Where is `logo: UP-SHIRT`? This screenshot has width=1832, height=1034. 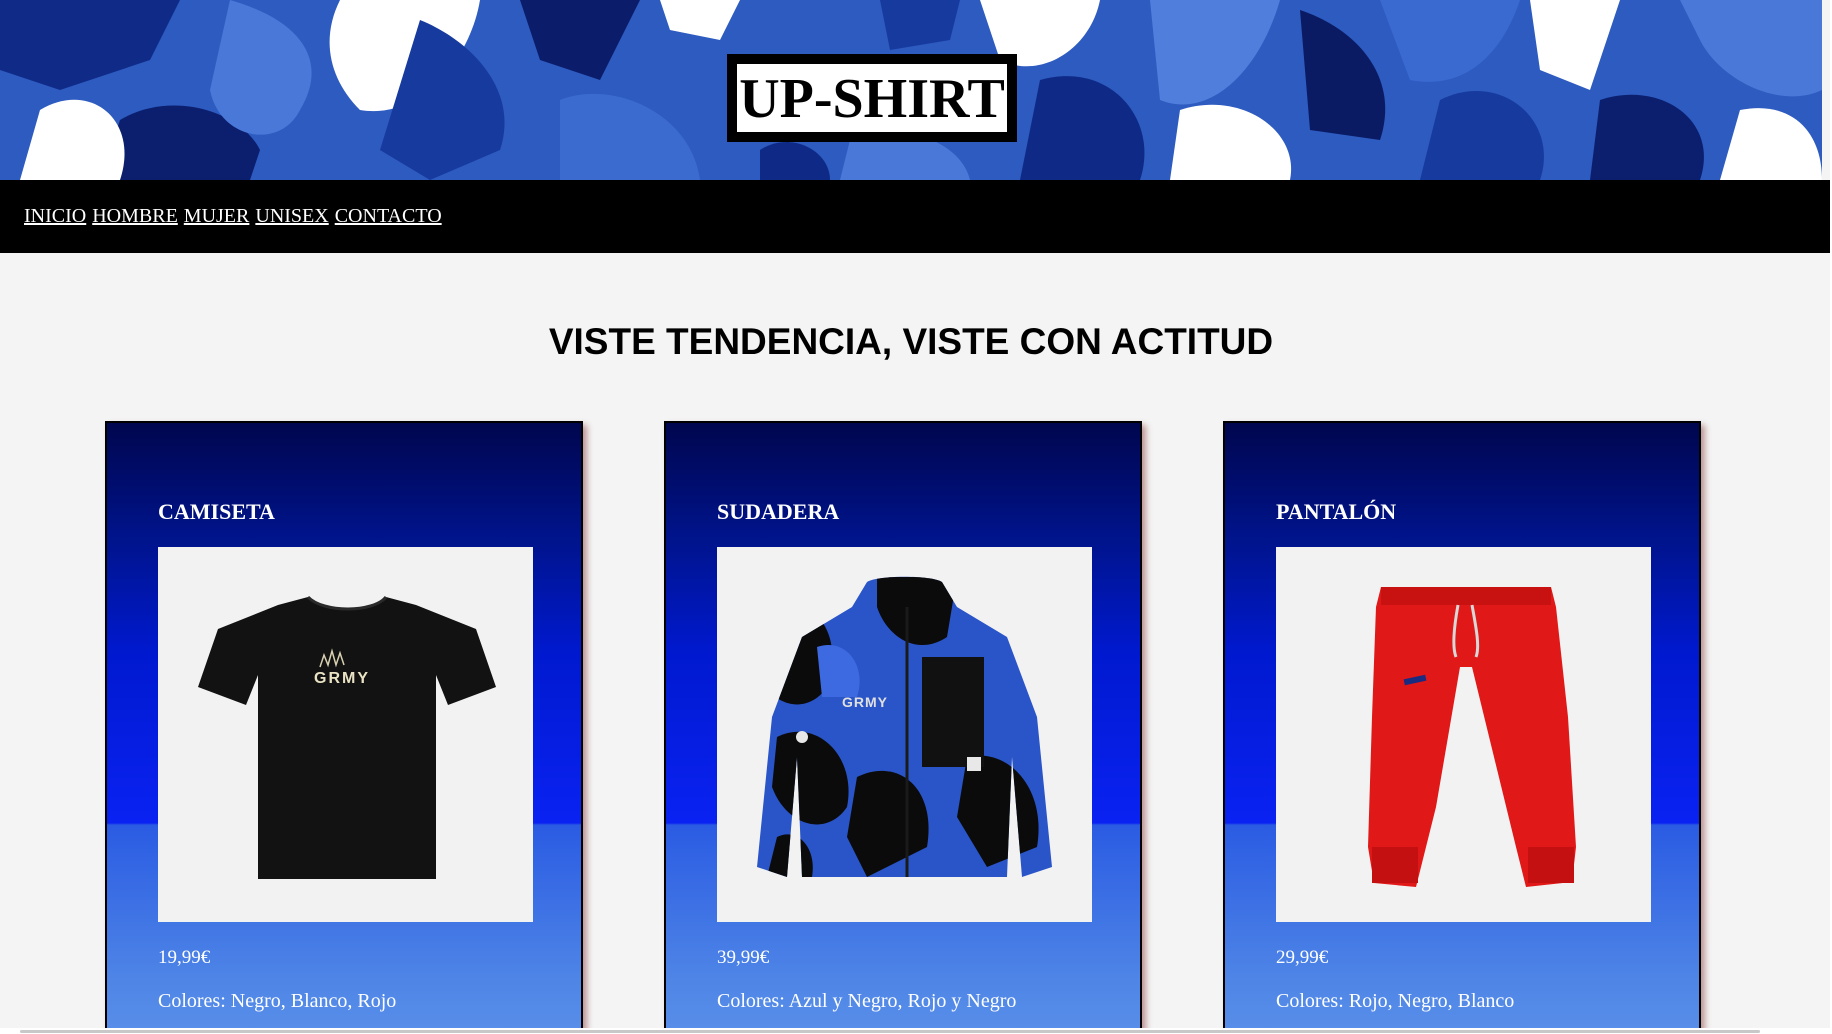
logo: UP-SHIRT is located at coordinates (872, 98).